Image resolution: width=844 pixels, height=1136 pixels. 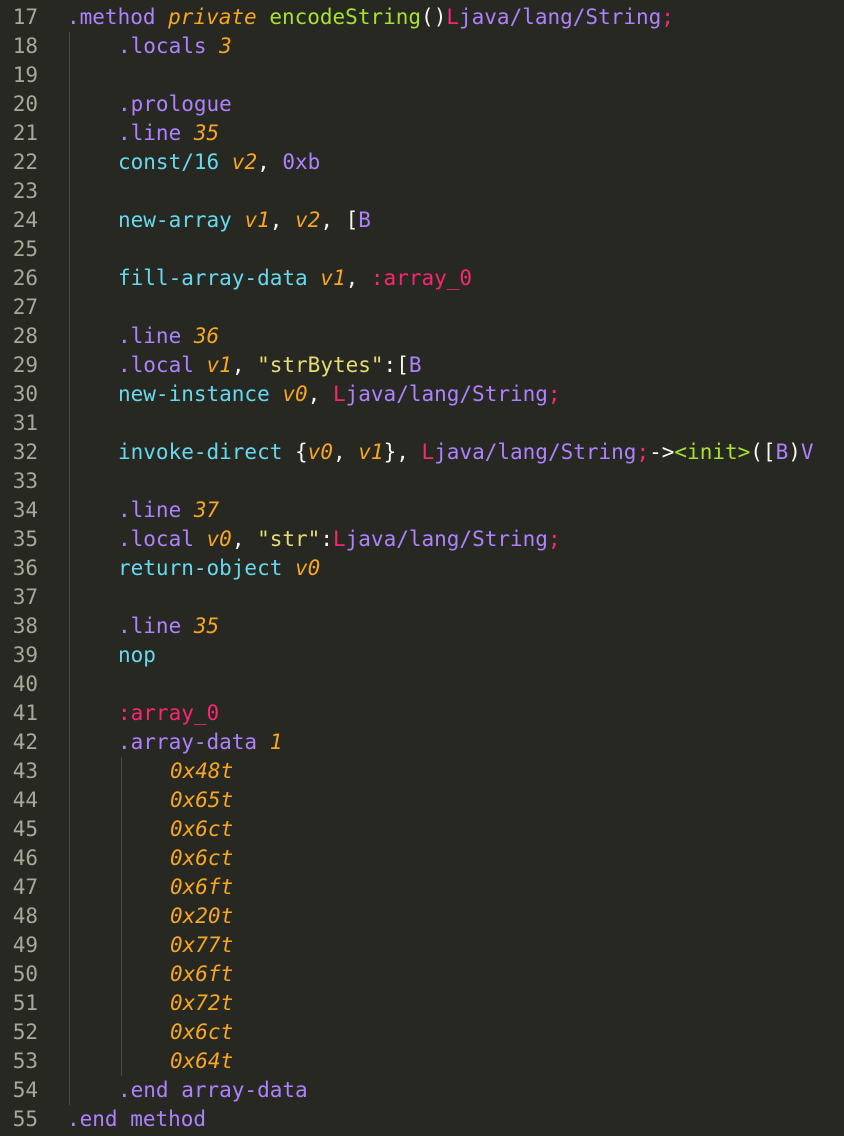 What do you see at coordinates (422, 46) in the screenshot?
I see `code-line: 18 .locals 3` at bounding box center [422, 46].